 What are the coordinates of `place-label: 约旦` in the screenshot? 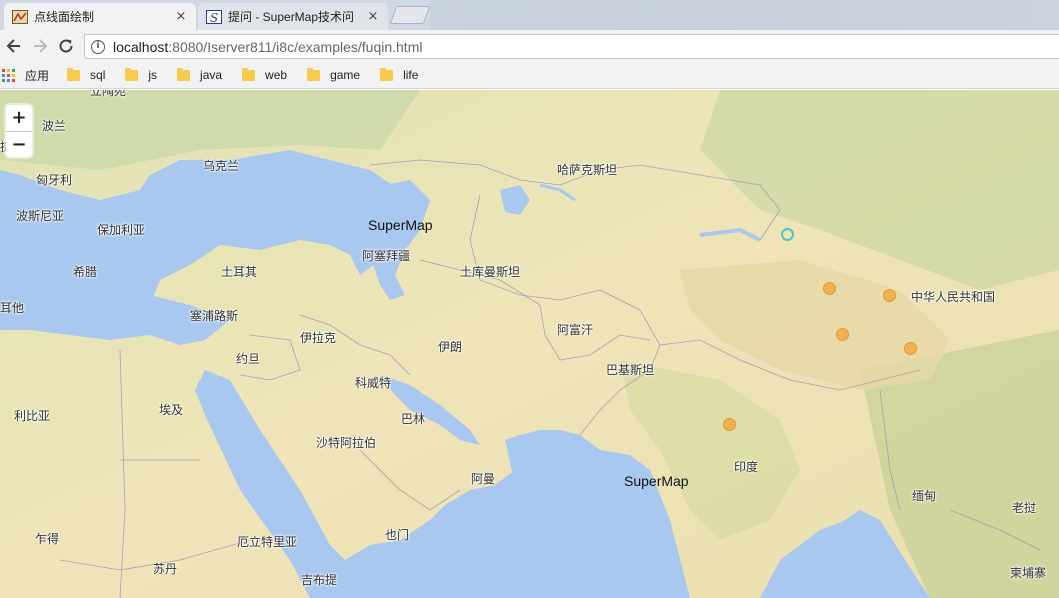 It's located at (248, 359).